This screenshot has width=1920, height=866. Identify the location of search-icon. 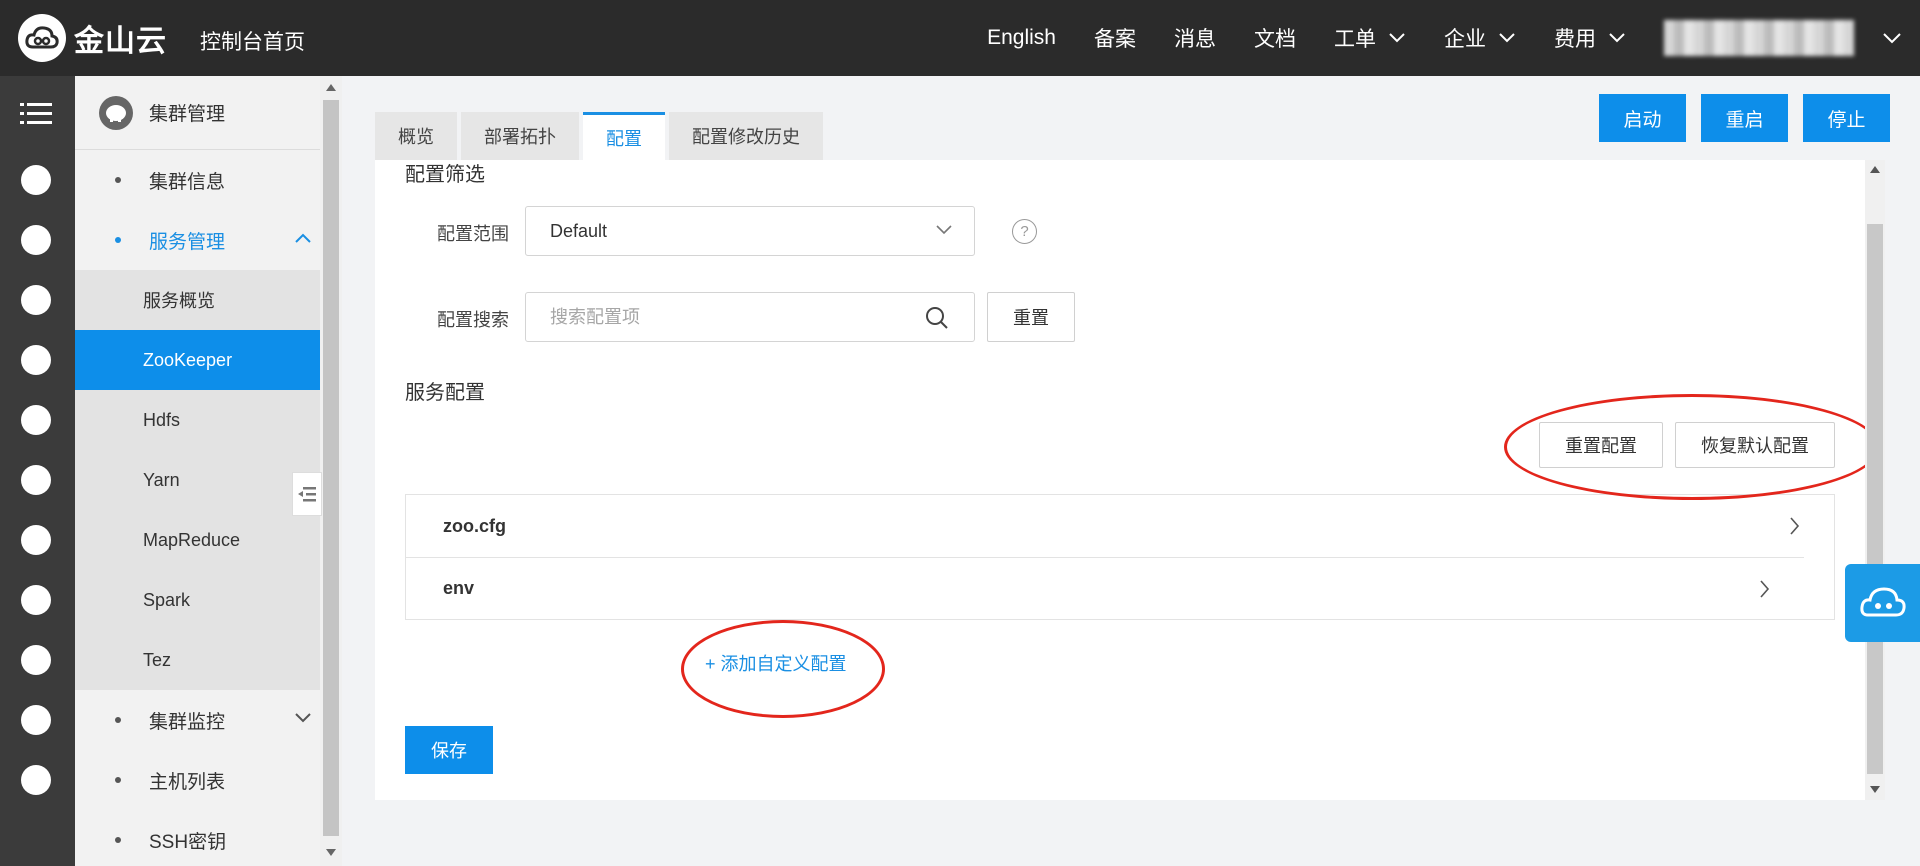
(937, 318).